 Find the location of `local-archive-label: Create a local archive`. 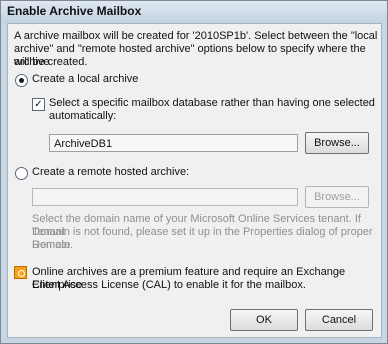

local-archive-label: Create a local archive is located at coordinates (85, 79).